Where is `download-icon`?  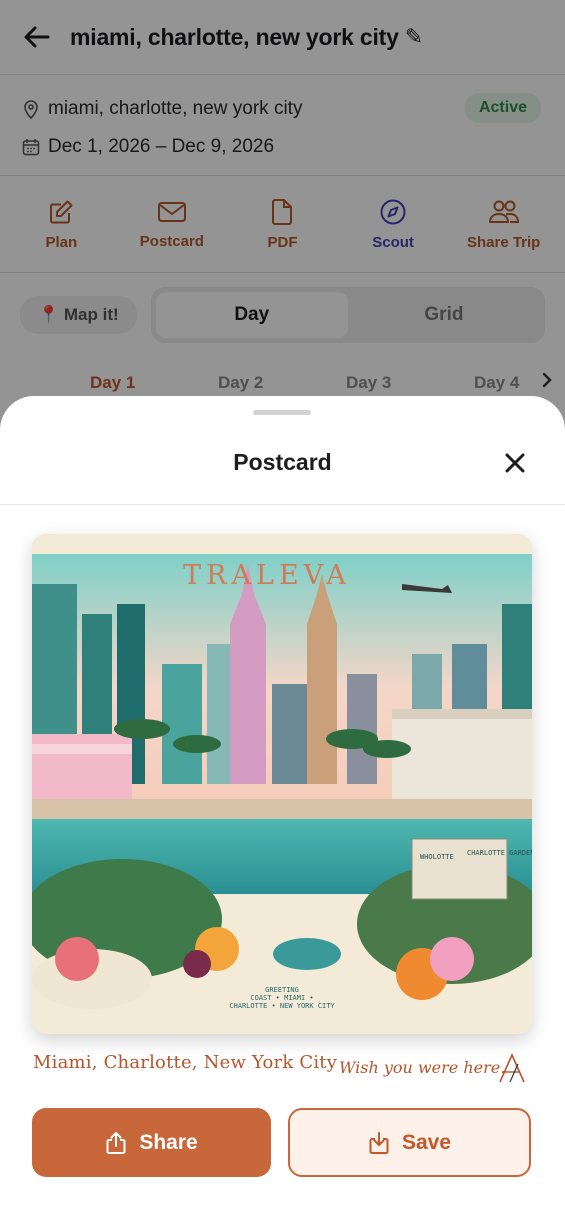 download-icon is located at coordinates (379, 1142).